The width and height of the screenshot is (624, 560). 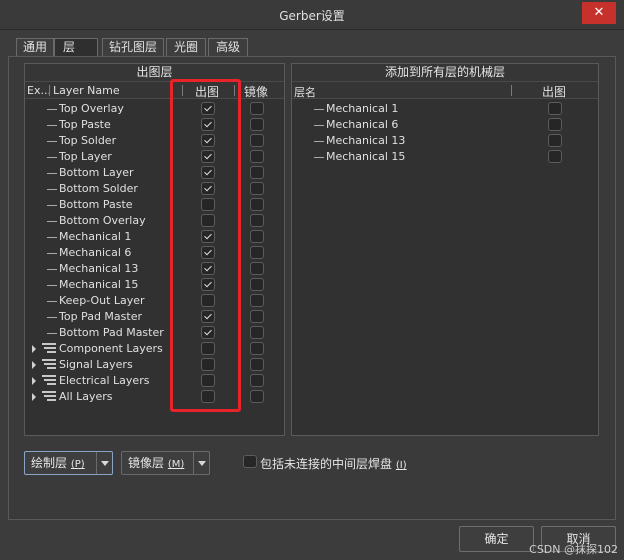 What do you see at coordinates (98, 188) in the screenshot?
I see `layer-name: Bottom Solder` at bounding box center [98, 188].